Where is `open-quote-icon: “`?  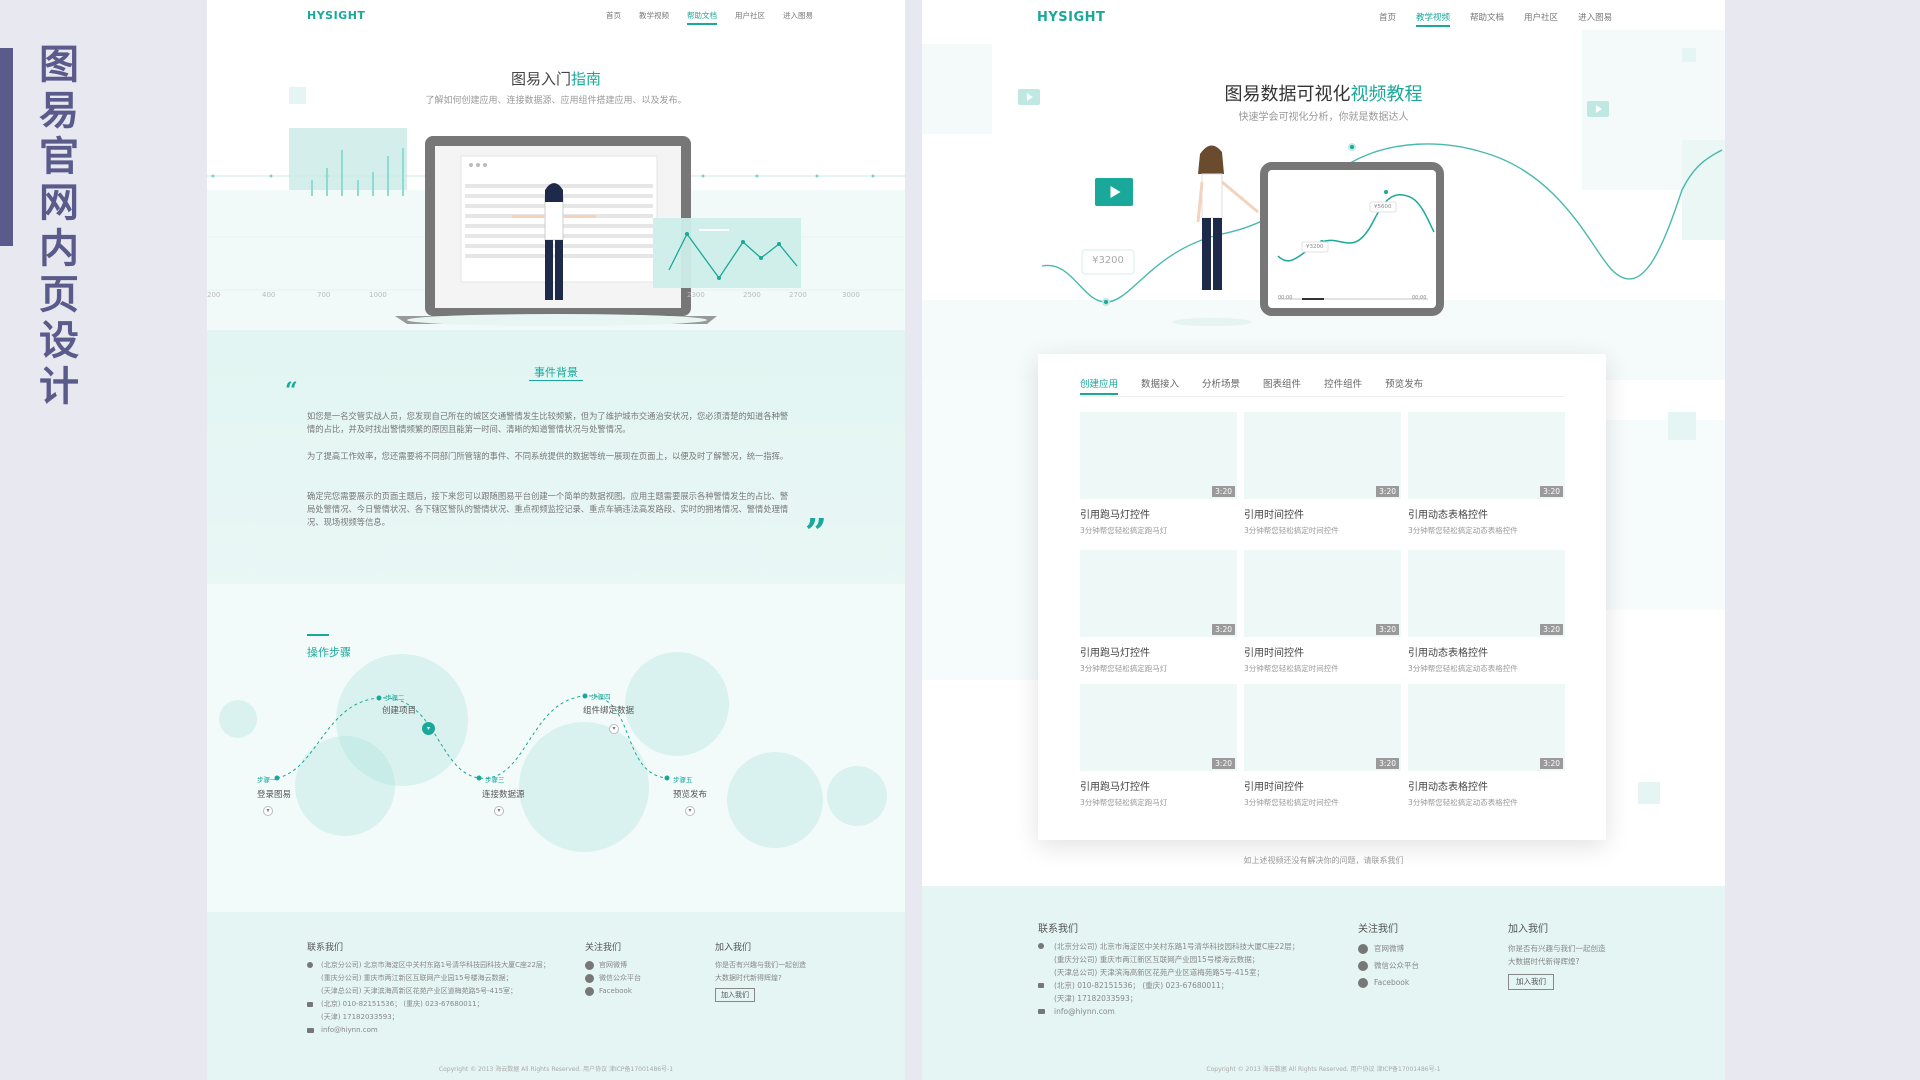
open-quote-icon: “ is located at coordinates (291, 391).